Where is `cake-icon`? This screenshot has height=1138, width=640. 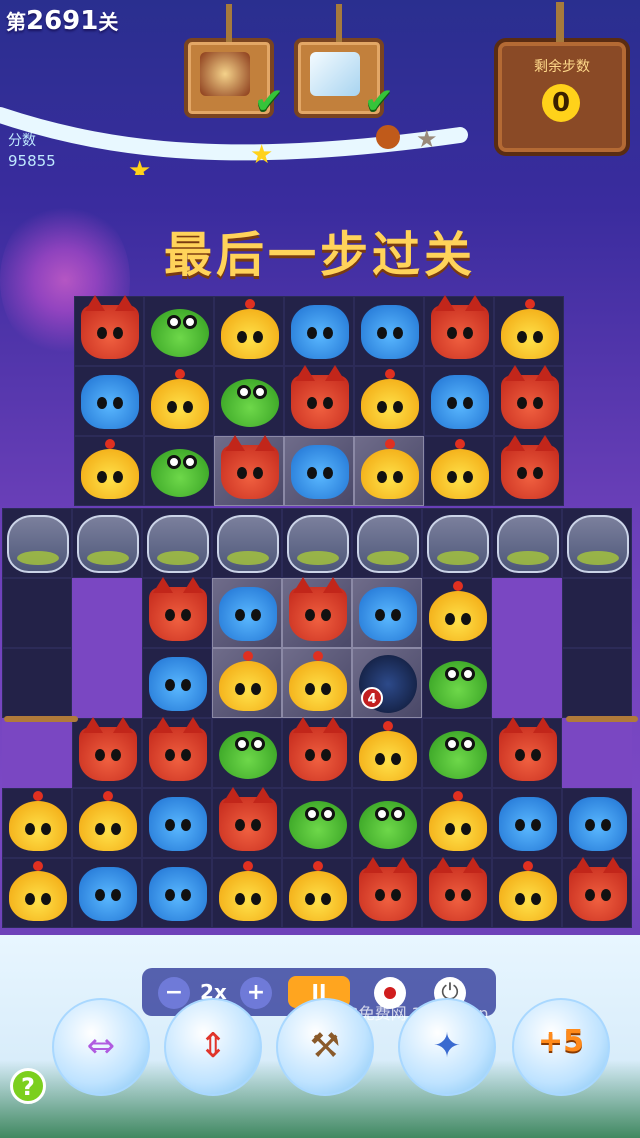
cake-icon is located at coordinates (225, 74).